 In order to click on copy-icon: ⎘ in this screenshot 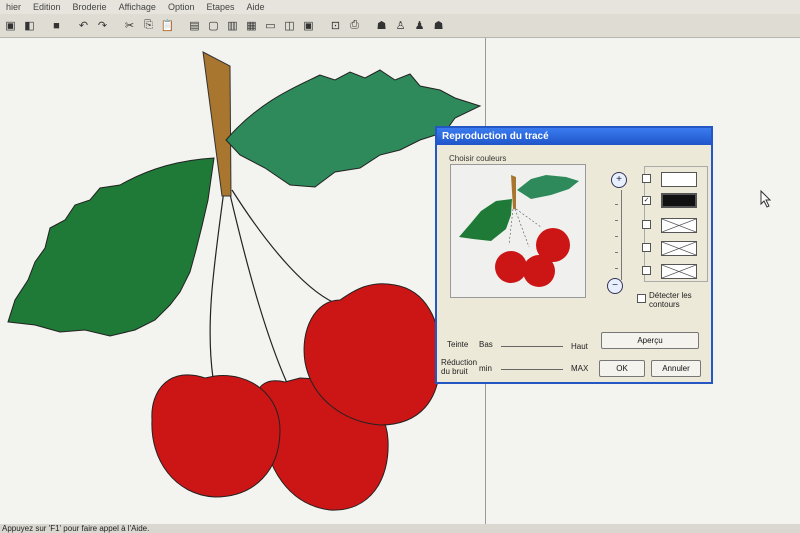, I will do `click(148, 25)`.